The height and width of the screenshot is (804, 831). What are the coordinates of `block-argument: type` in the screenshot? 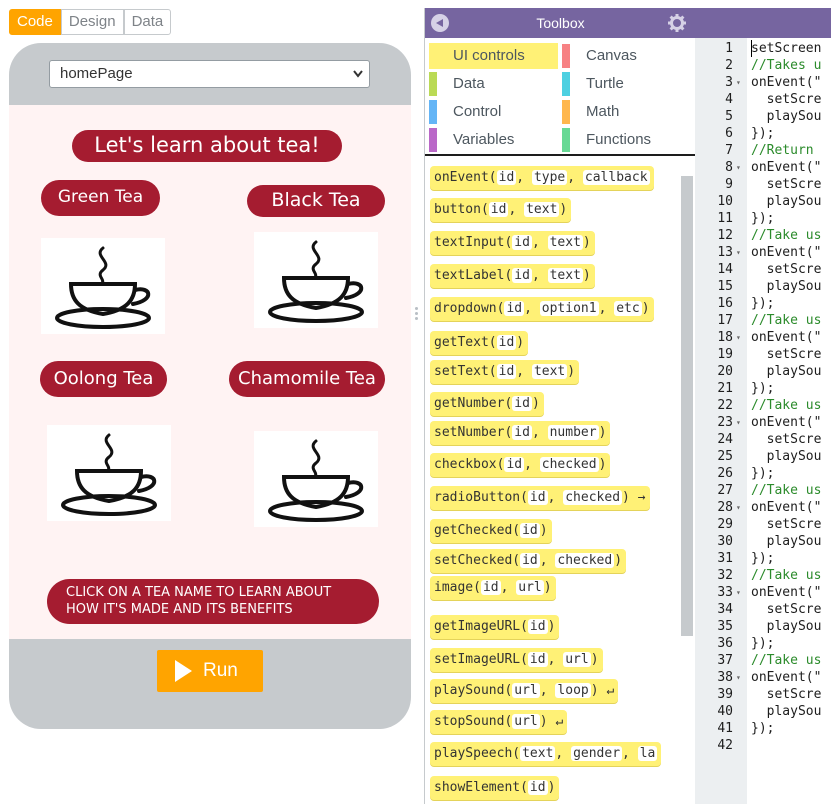 It's located at (549, 177).